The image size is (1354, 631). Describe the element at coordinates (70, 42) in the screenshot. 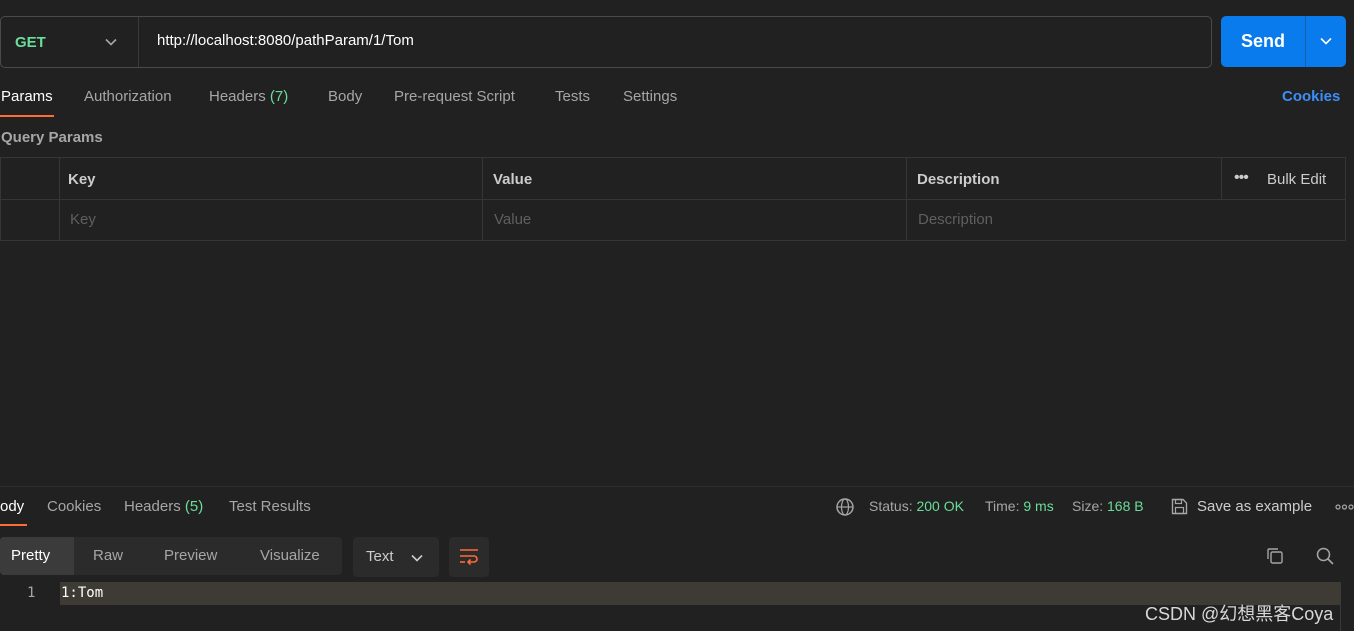

I see `method-select: GET` at that location.